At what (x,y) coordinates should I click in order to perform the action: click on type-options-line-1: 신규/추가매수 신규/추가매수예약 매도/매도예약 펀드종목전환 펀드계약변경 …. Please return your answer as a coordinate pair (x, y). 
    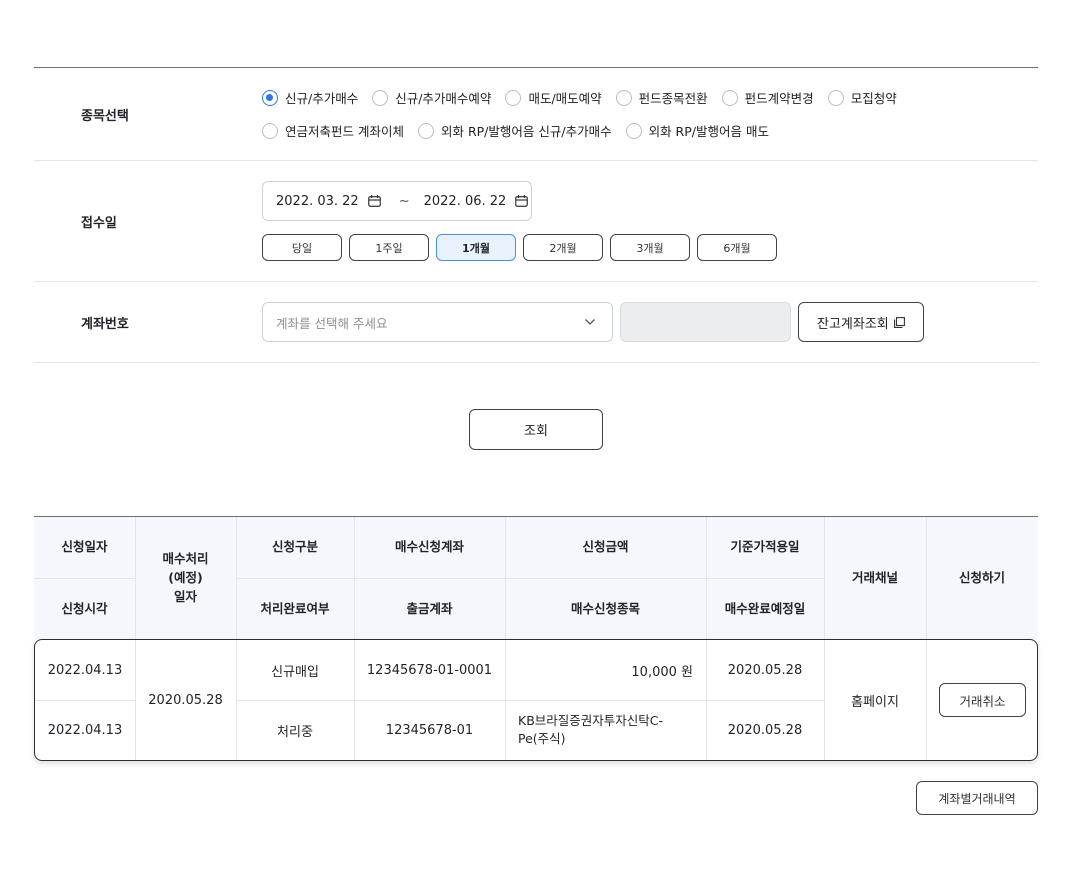
    Looking at the image, I should click on (650, 98).